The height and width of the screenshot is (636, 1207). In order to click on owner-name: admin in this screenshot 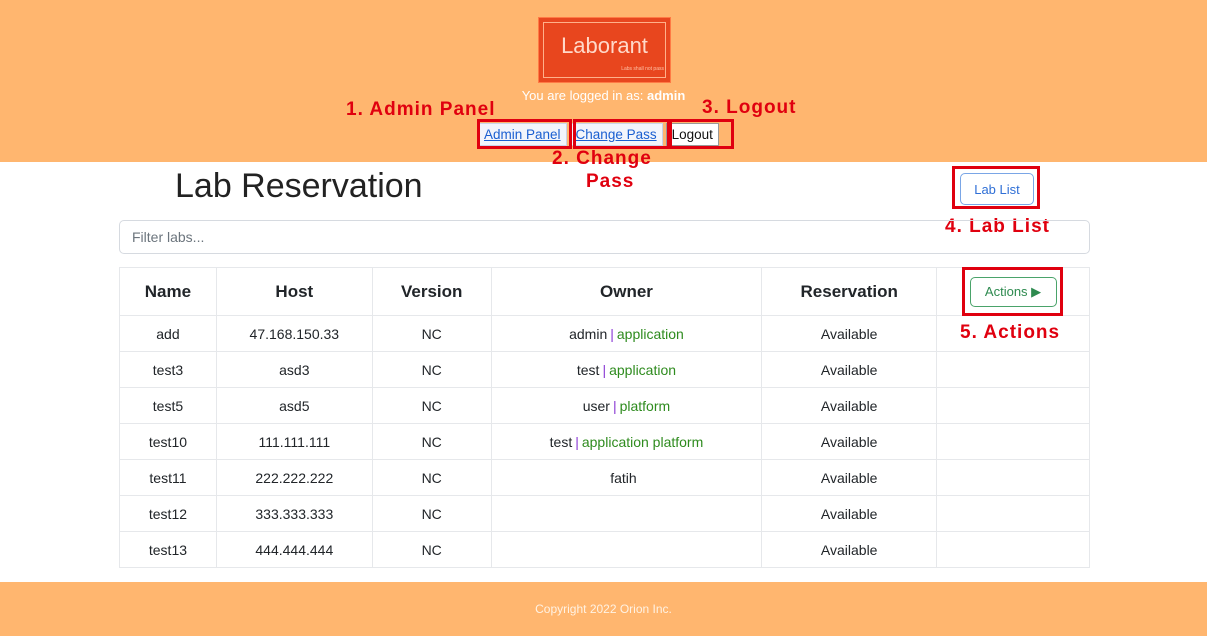, I will do `click(588, 333)`.